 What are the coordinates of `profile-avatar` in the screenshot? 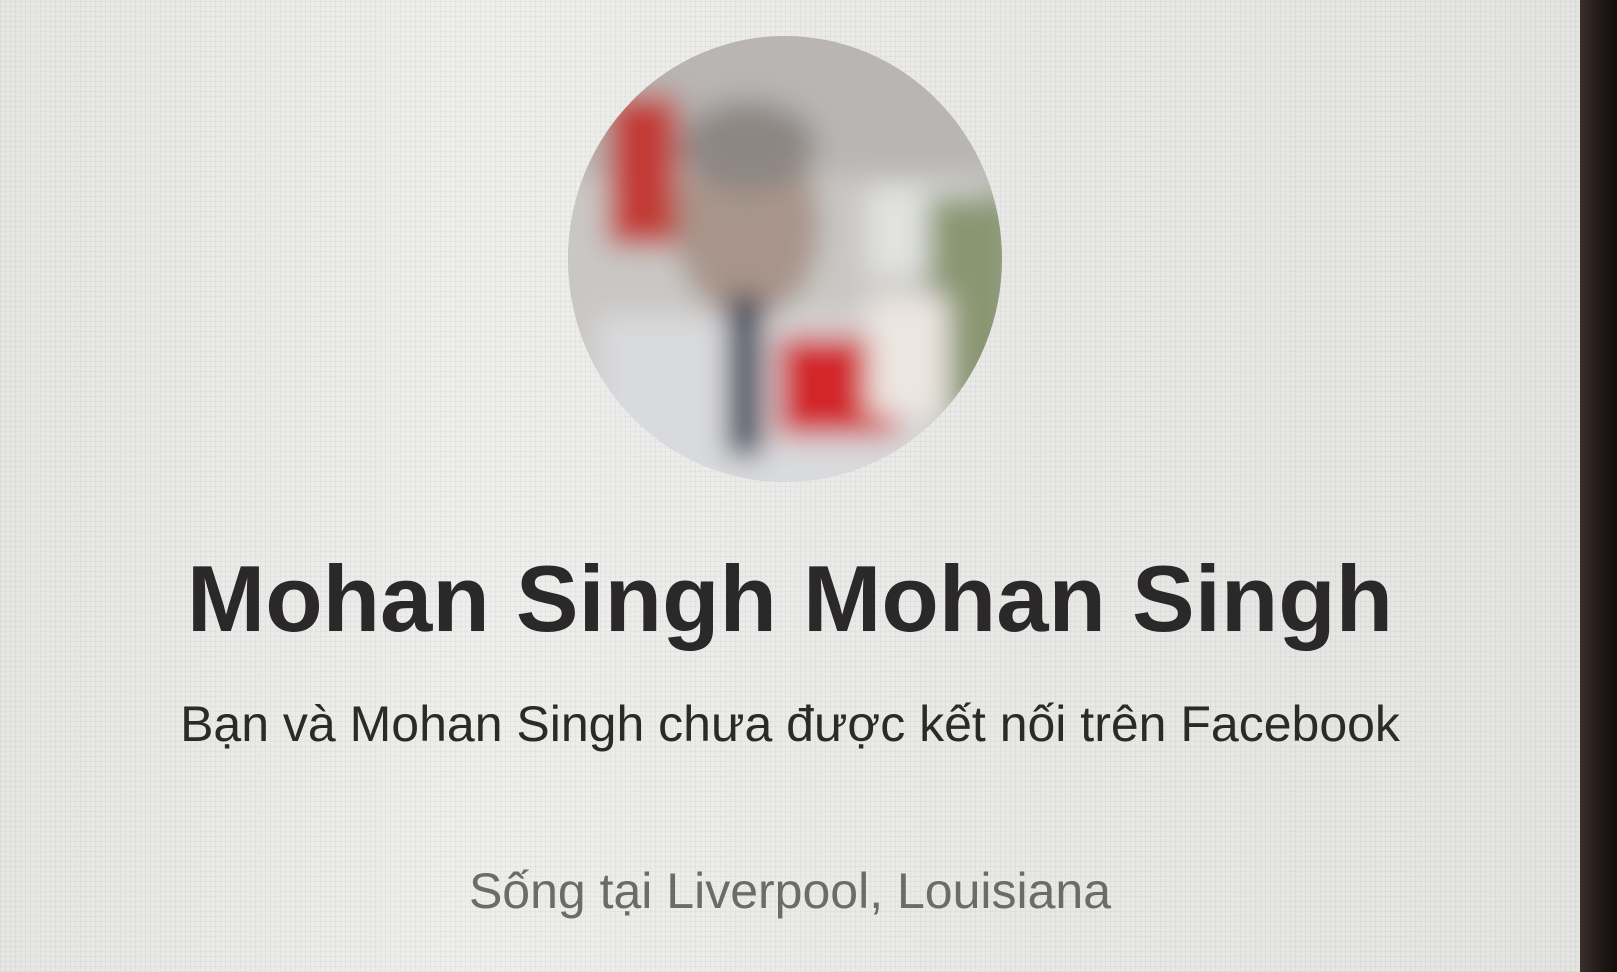 It's located at (785, 259).